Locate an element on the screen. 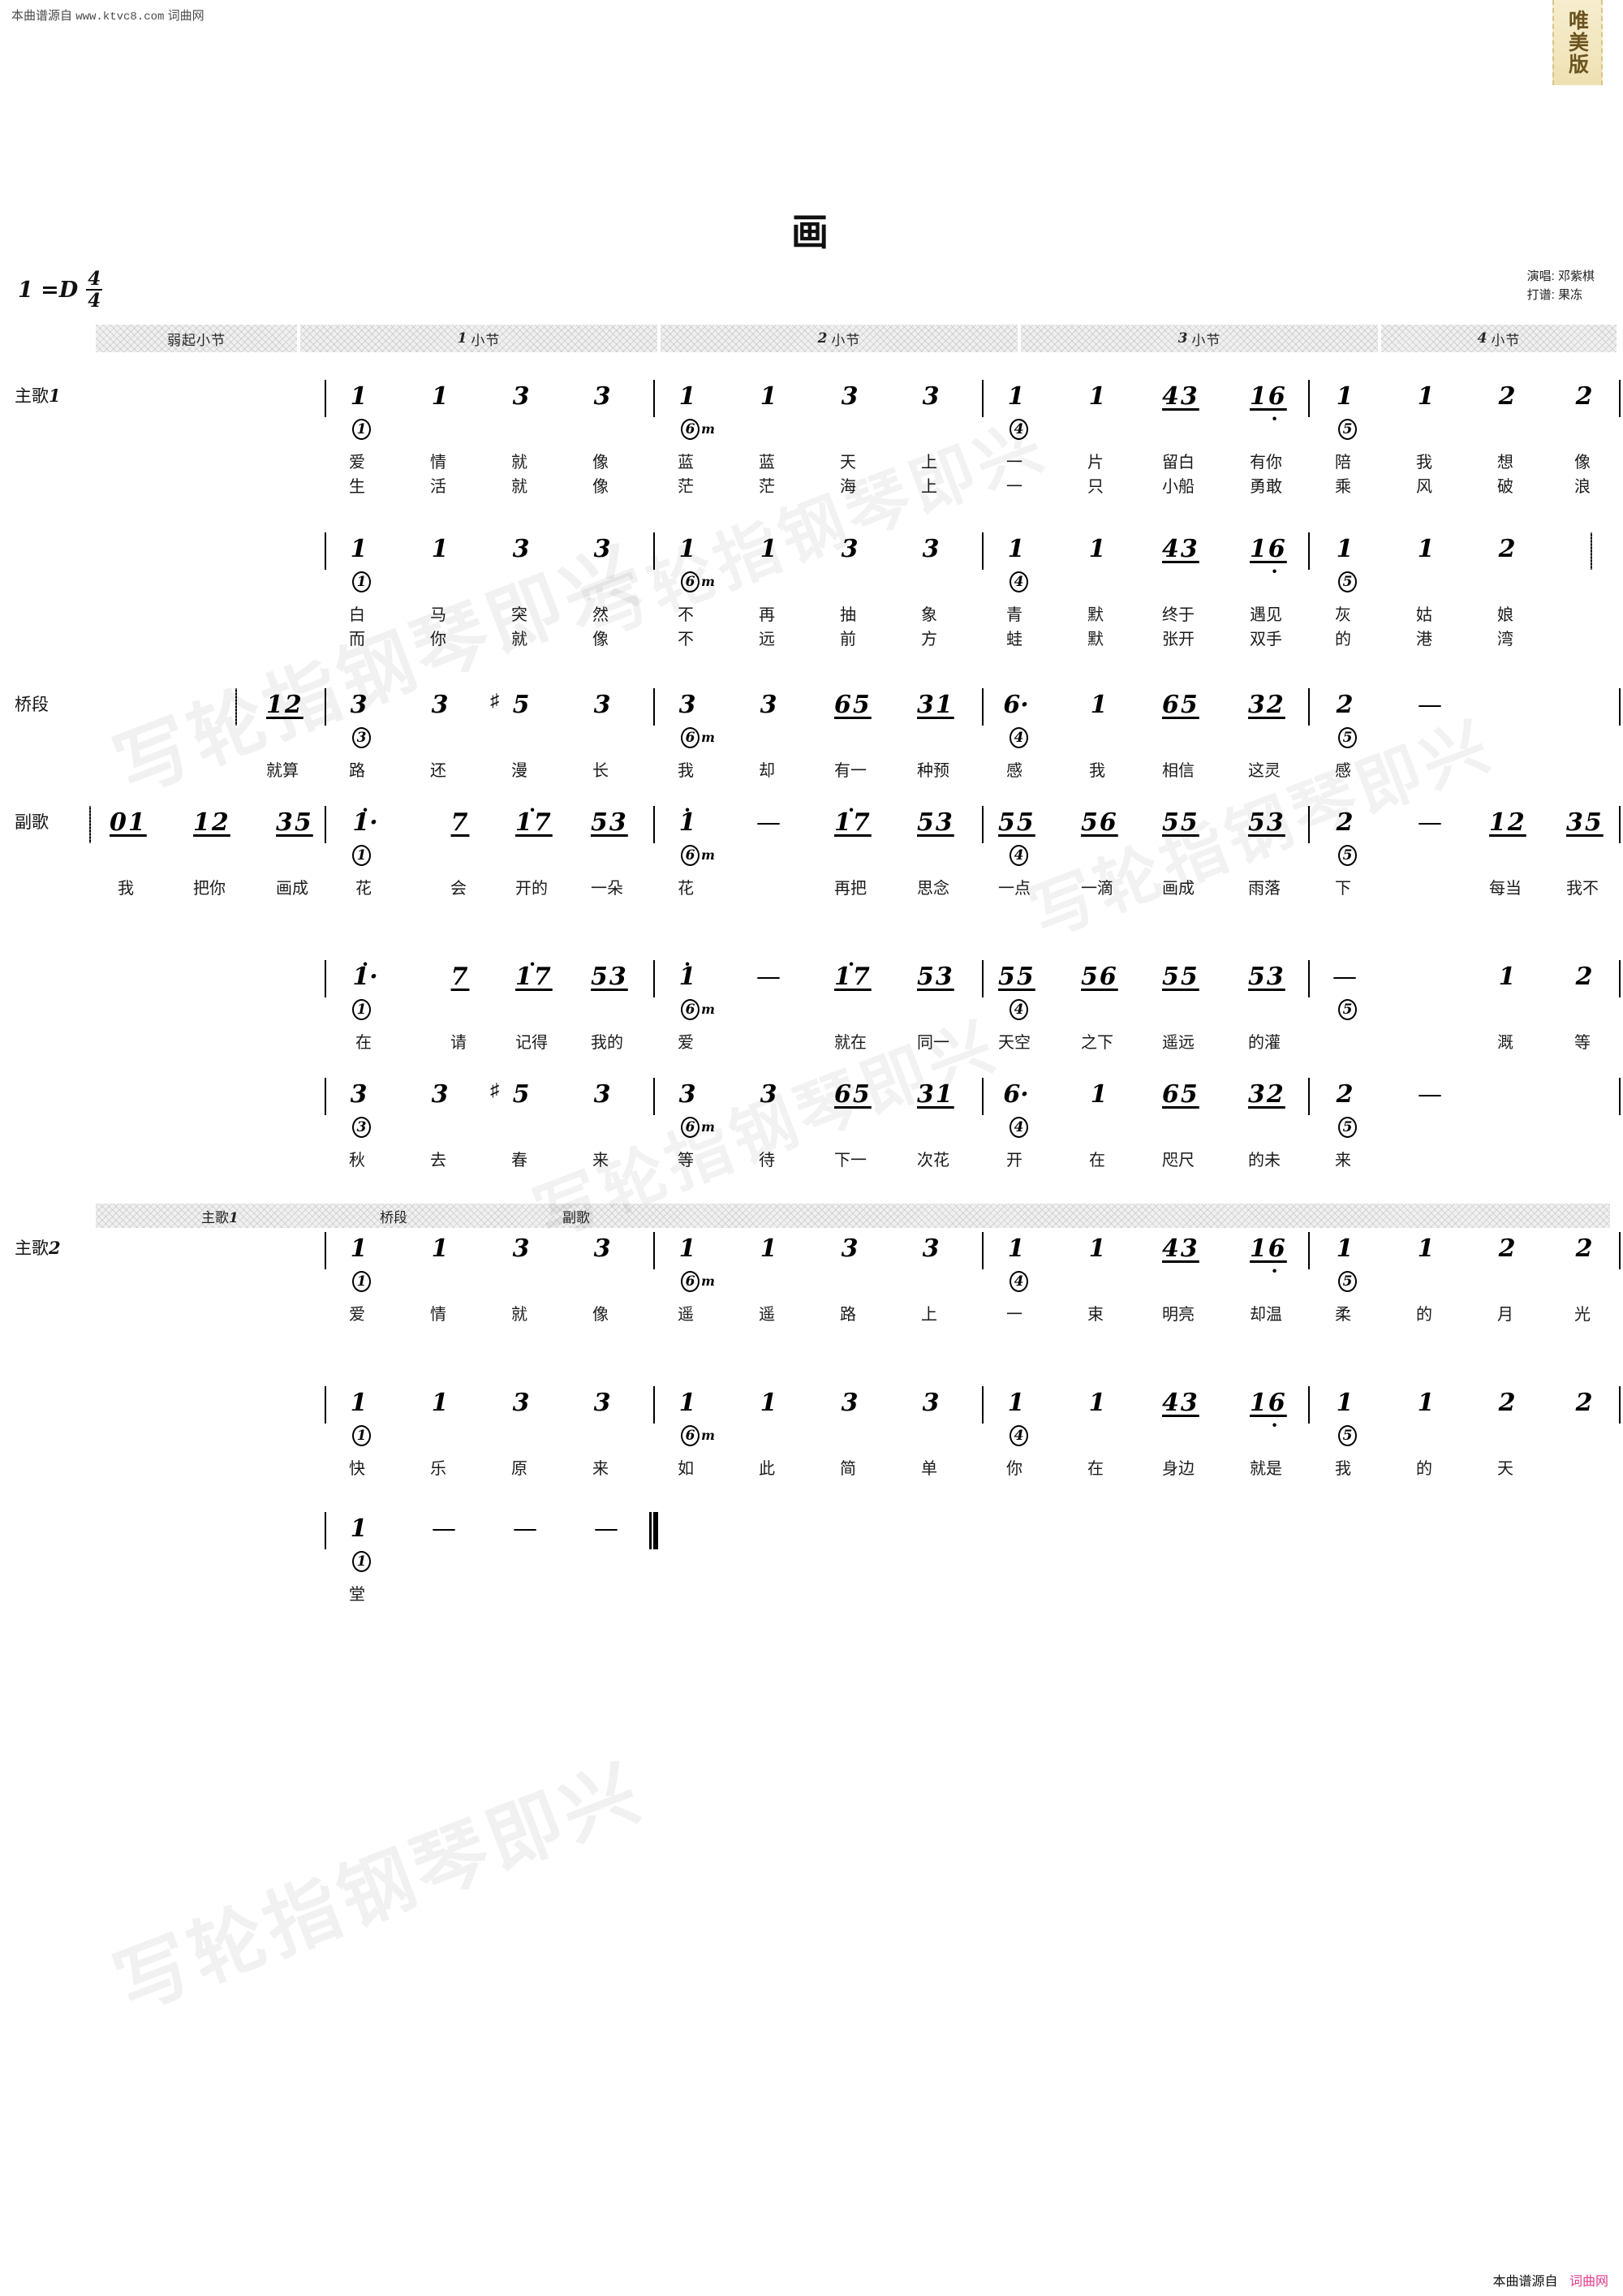  source-credit-bottom: 本曲谱源自 词曲网 is located at coordinates (1550, 2280).